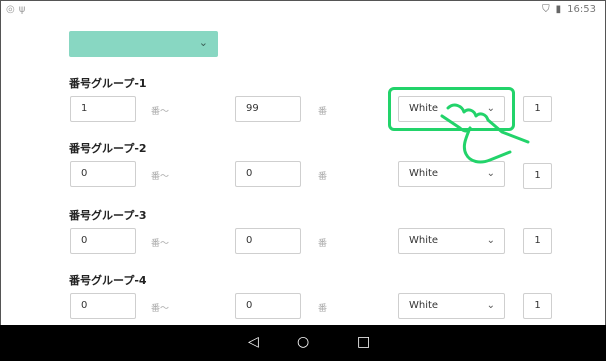 This screenshot has height=361, width=606. What do you see at coordinates (160, 244) in the screenshot?
I see `group-3-from-suffix: 番〜` at bounding box center [160, 244].